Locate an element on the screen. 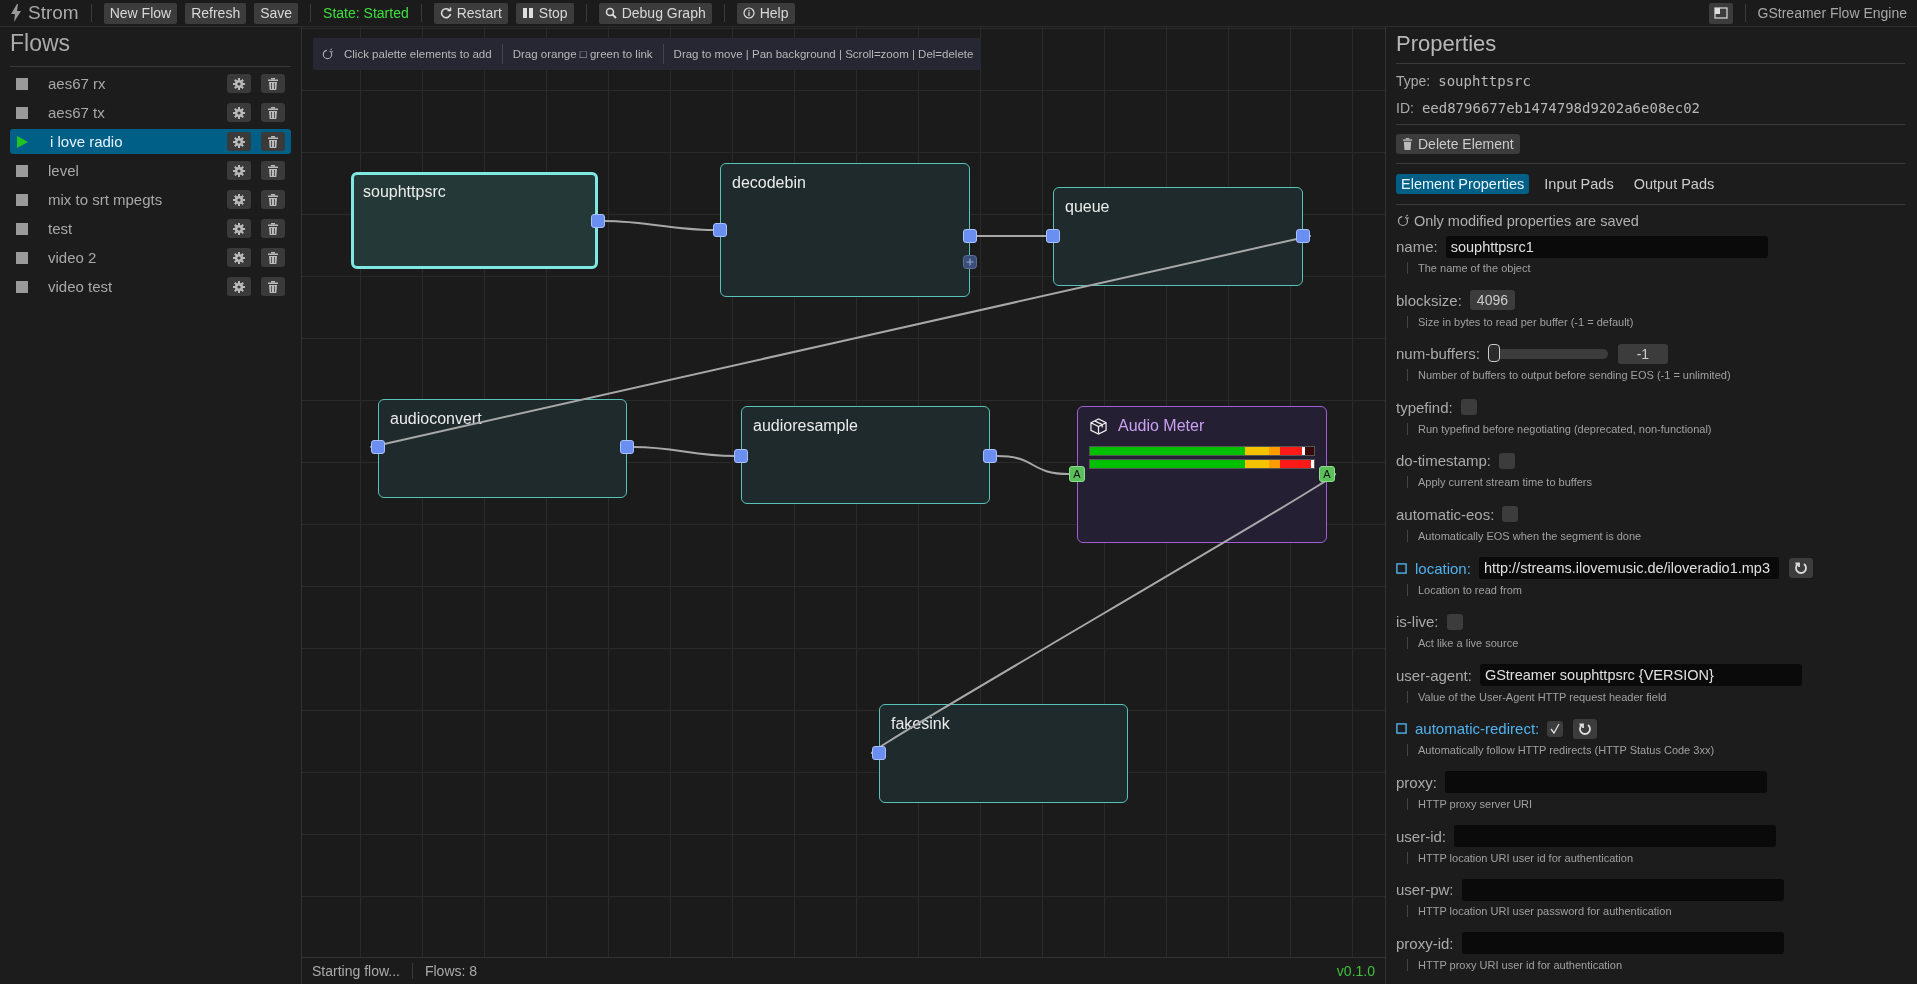  property-description: Location to read from is located at coordinates (1470, 589).